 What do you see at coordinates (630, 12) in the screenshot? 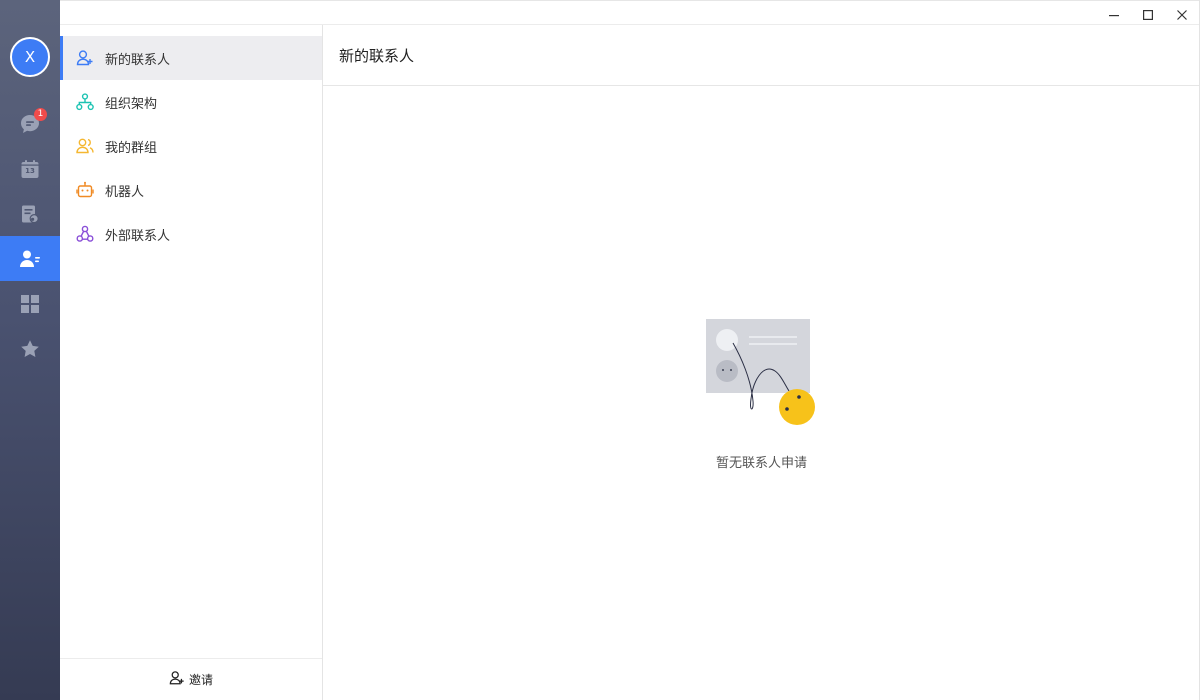
I see `title-bar` at bounding box center [630, 12].